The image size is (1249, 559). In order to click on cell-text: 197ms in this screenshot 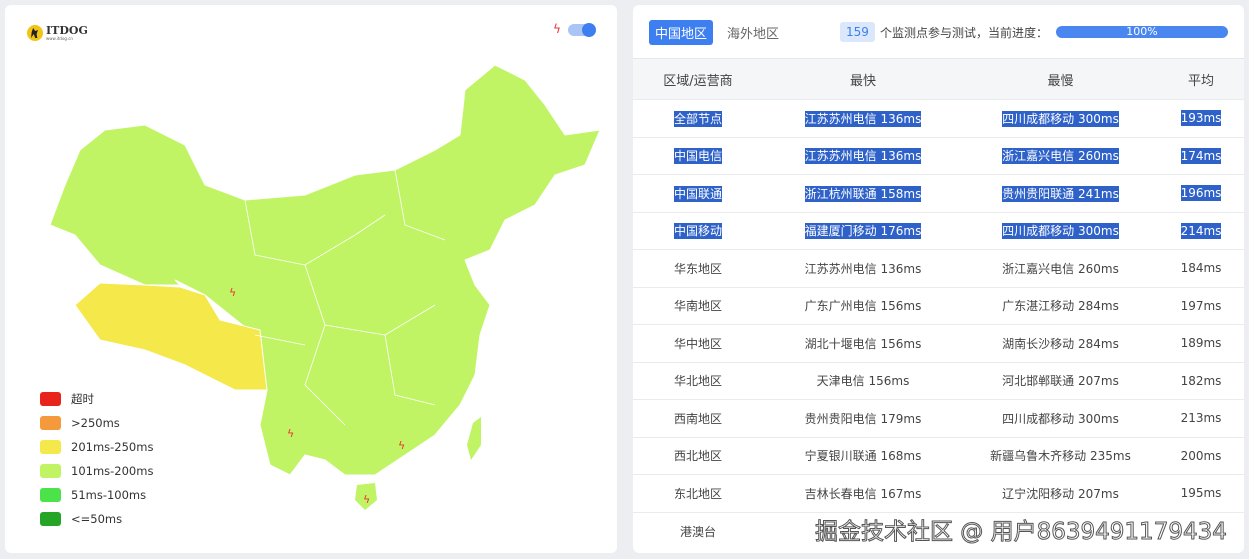, I will do `click(1201, 305)`.